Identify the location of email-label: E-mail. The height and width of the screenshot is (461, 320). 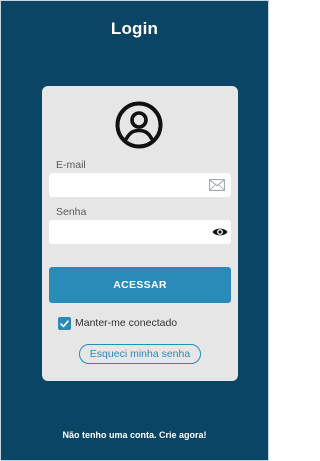
(71, 165).